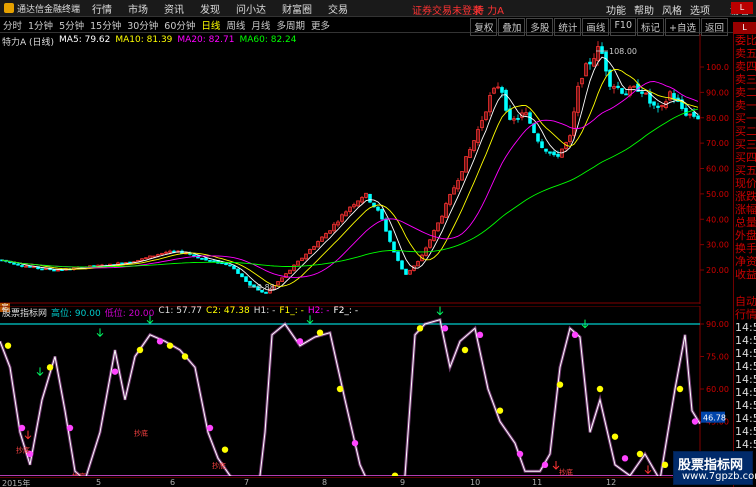  What do you see at coordinates (745, 66) in the screenshot?
I see `quote-field-label: 卖四` at bounding box center [745, 66].